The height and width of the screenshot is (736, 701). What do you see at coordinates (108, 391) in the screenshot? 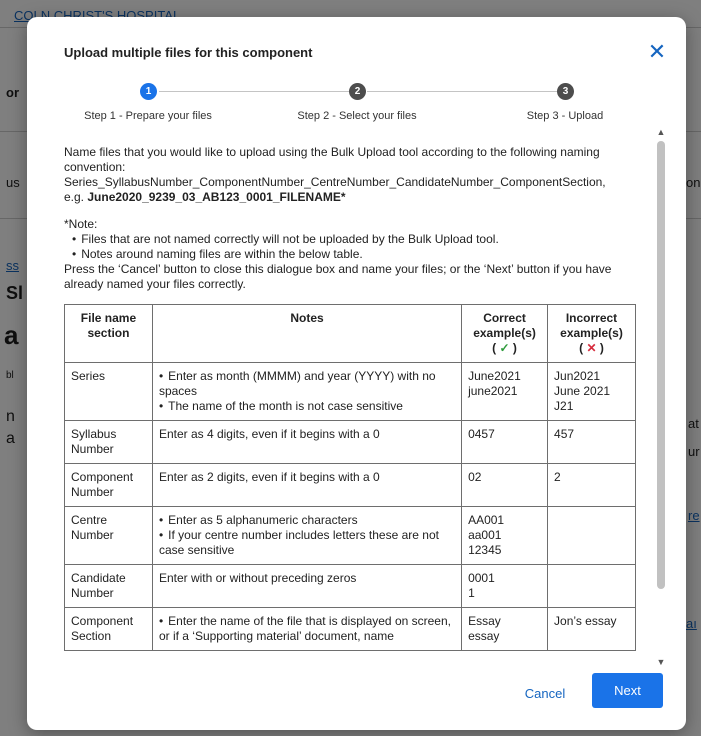
I see `cell-section: Series` at bounding box center [108, 391].